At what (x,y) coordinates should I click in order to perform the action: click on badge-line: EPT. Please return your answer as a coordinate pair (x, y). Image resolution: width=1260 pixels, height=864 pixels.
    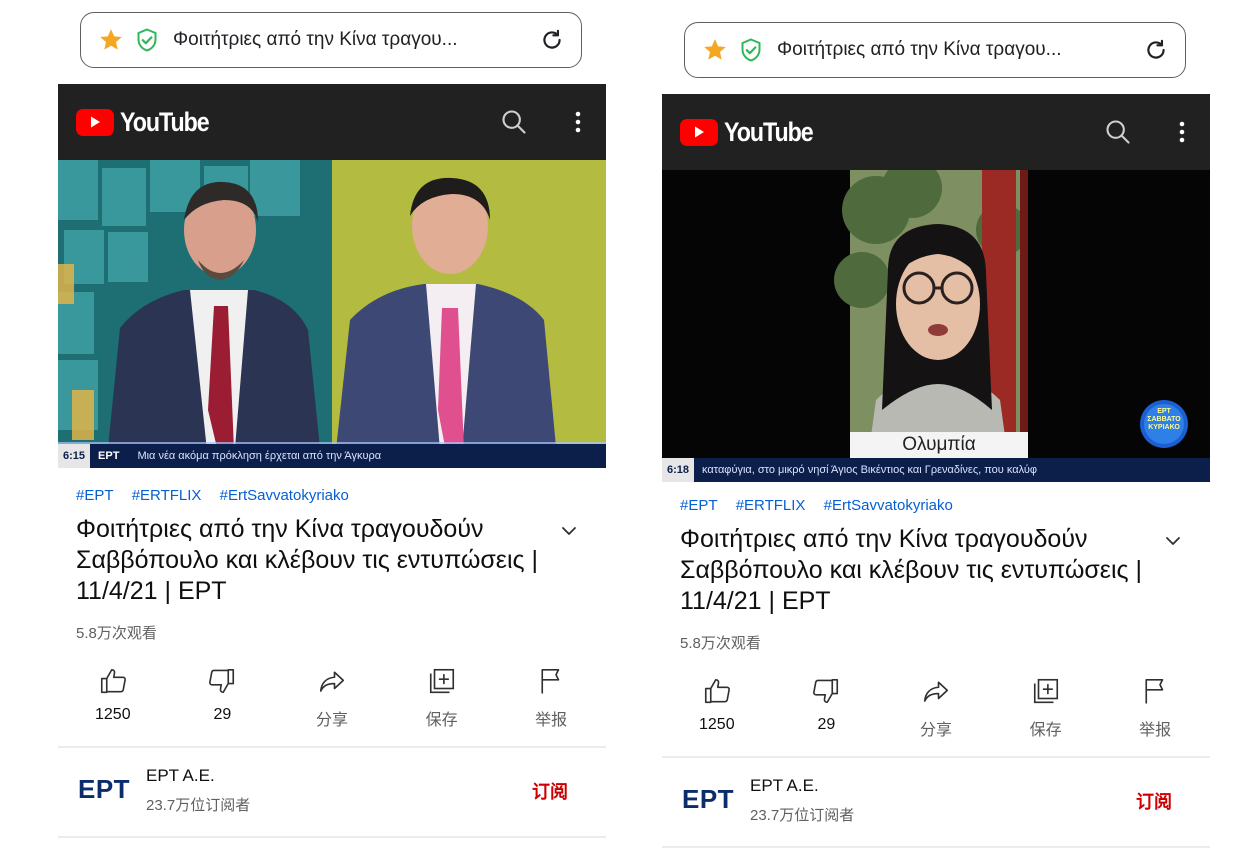
    Looking at the image, I should click on (1164, 411).